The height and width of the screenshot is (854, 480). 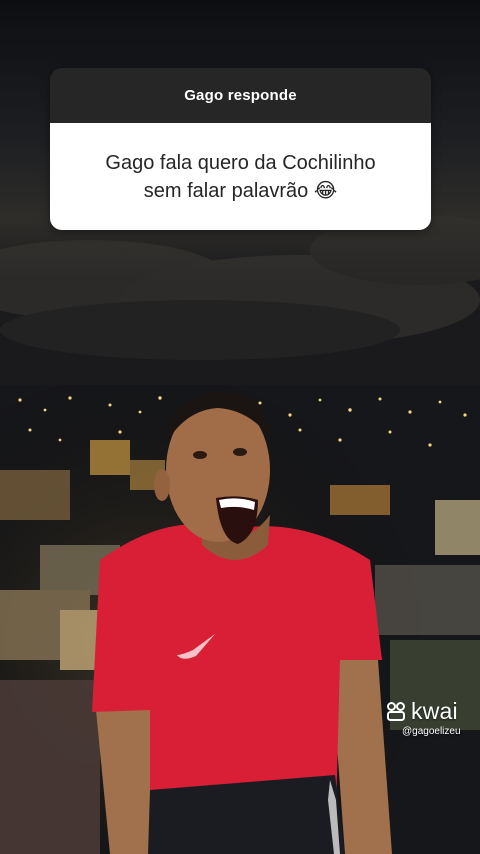 I want to click on kwai-watermark: kwai @gagoelizeu, so click(x=431, y=717).